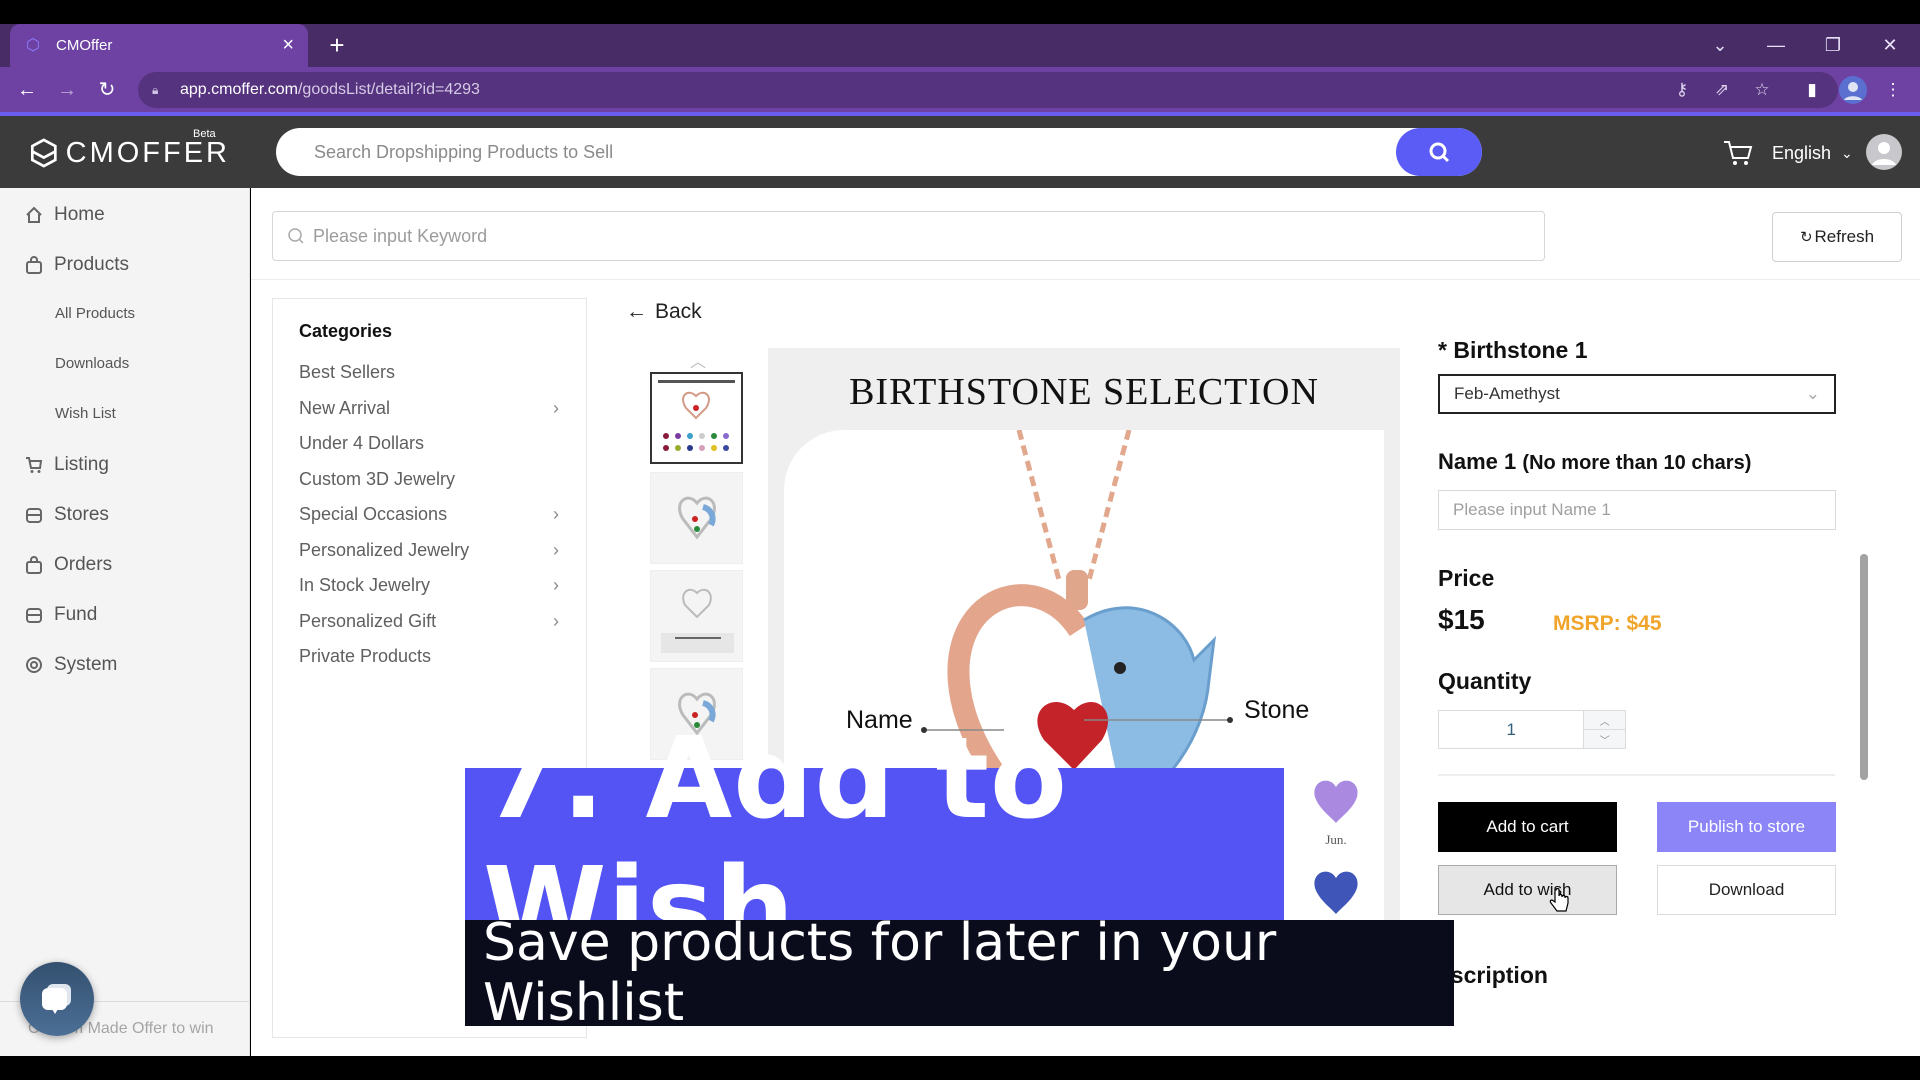  I want to click on increment-icon: ︿, so click(1604, 720).